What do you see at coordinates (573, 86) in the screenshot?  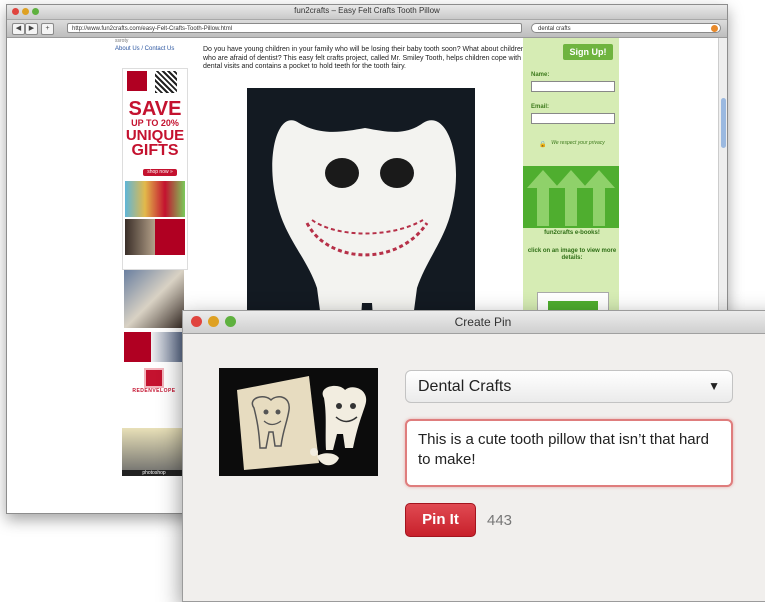 I see `name-input` at bounding box center [573, 86].